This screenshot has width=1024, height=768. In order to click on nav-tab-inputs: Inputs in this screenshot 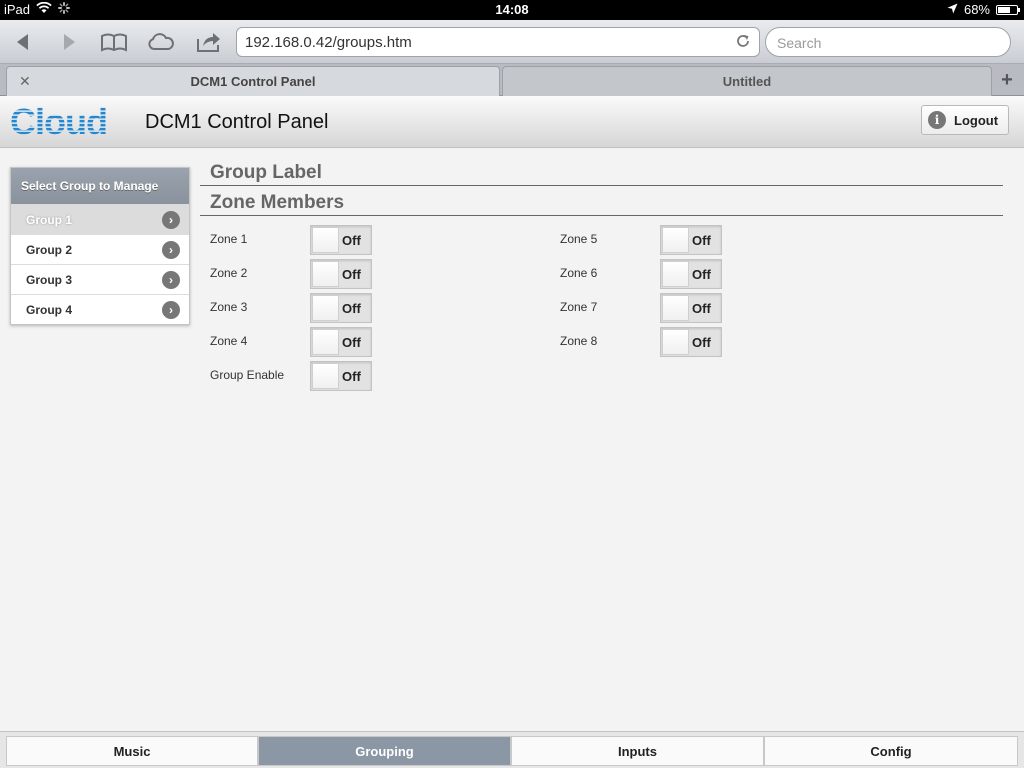, I will do `click(637, 751)`.